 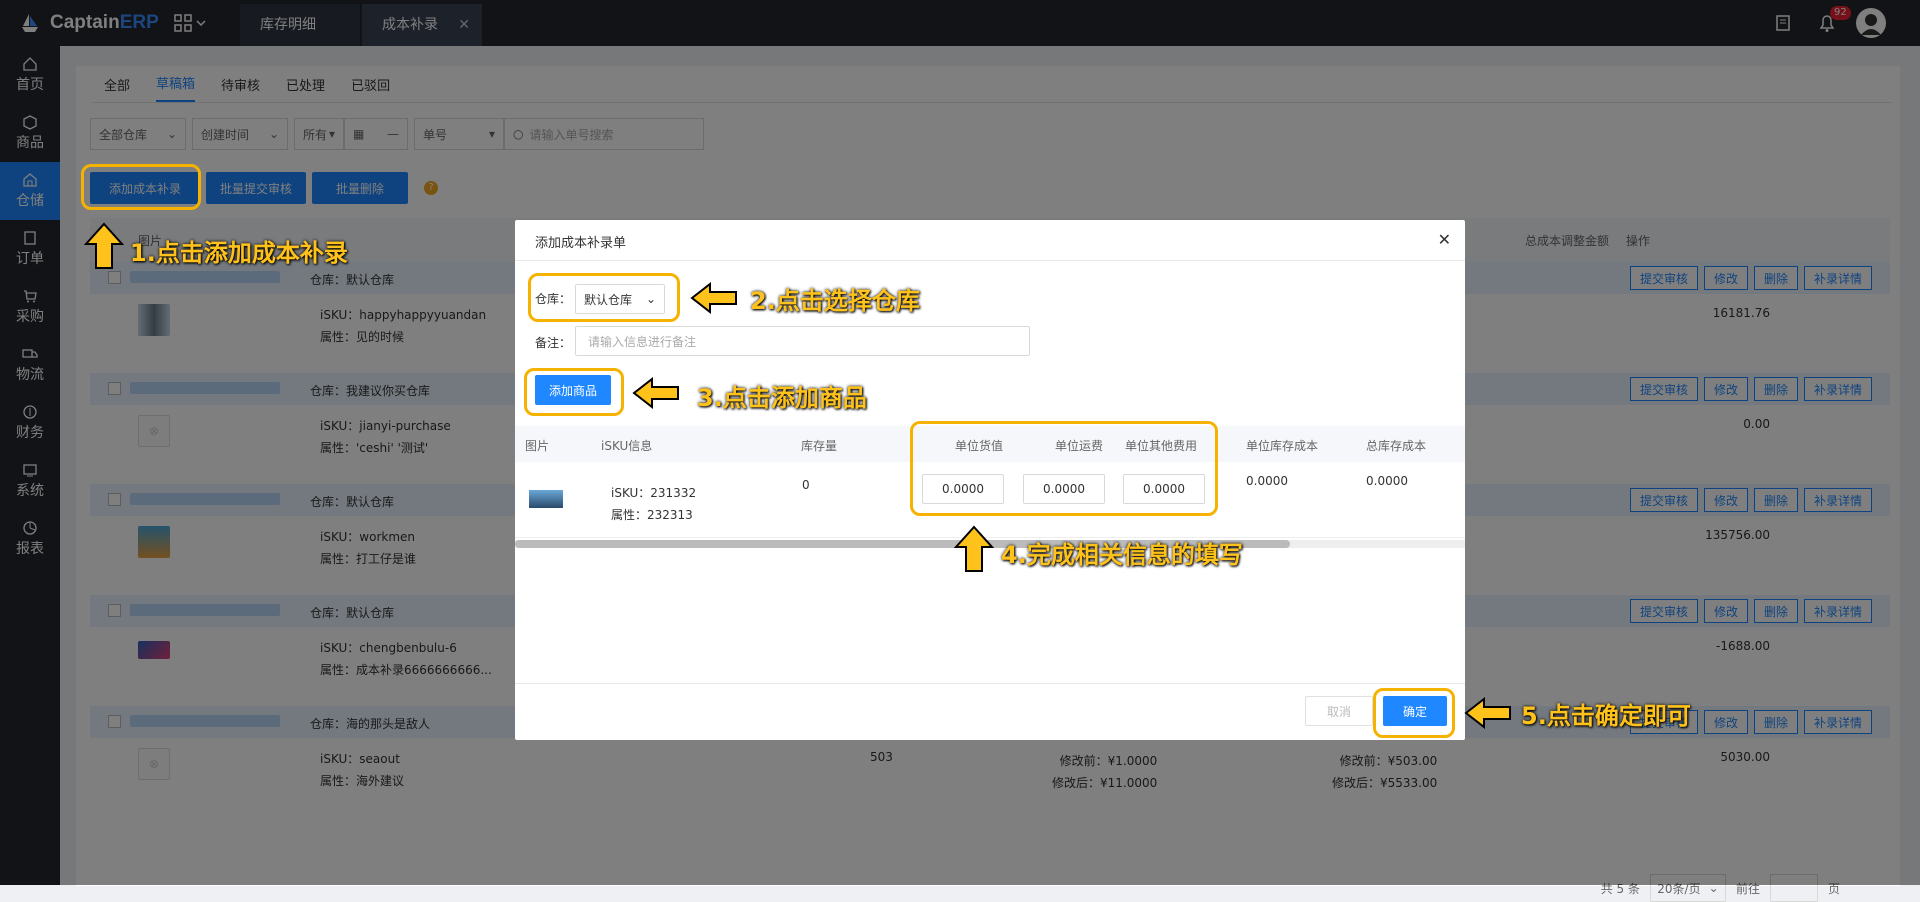 I want to click on unit-cost-value: 0.0000, so click(x=1267, y=481).